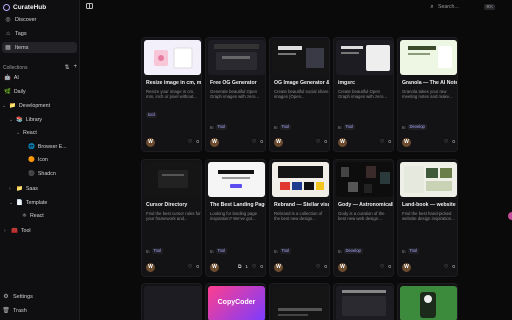 The image size is (512, 320). Describe the element at coordinates (167, 205) in the screenshot. I see `card-title: Cursor Directory` at that location.